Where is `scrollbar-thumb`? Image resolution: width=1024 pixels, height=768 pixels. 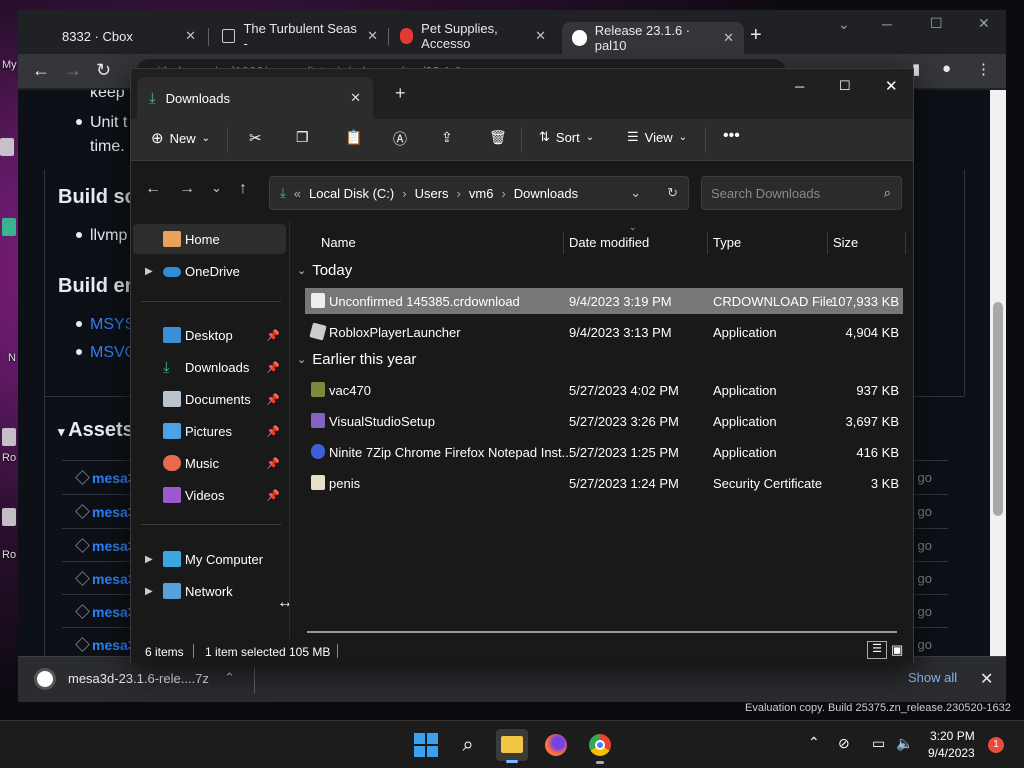
scrollbar-thumb is located at coordinates (998, 409).